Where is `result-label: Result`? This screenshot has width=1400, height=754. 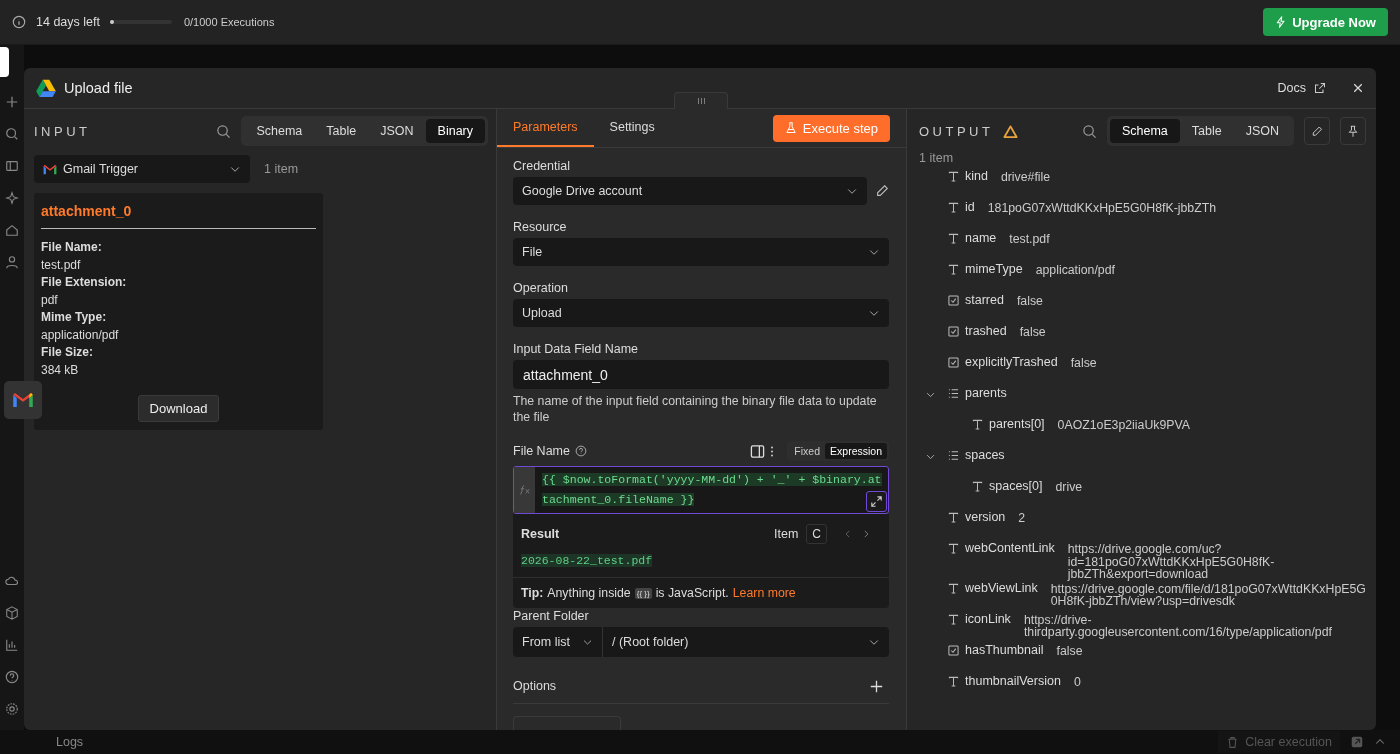
result-label: Result is located at coordinates (540, 534).